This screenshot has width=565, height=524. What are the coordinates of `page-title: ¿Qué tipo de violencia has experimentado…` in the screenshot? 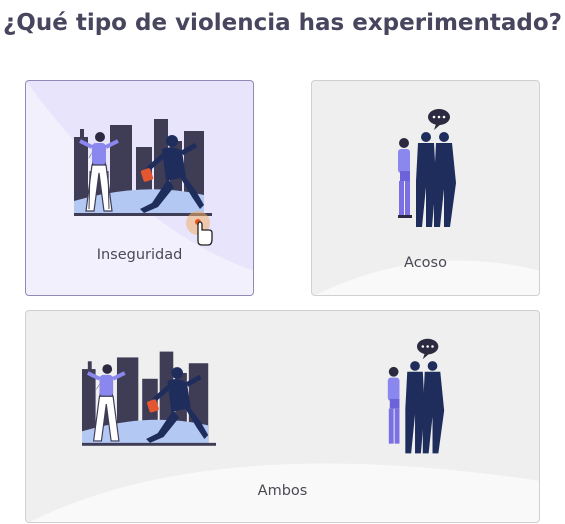 It's located at (282, 23).